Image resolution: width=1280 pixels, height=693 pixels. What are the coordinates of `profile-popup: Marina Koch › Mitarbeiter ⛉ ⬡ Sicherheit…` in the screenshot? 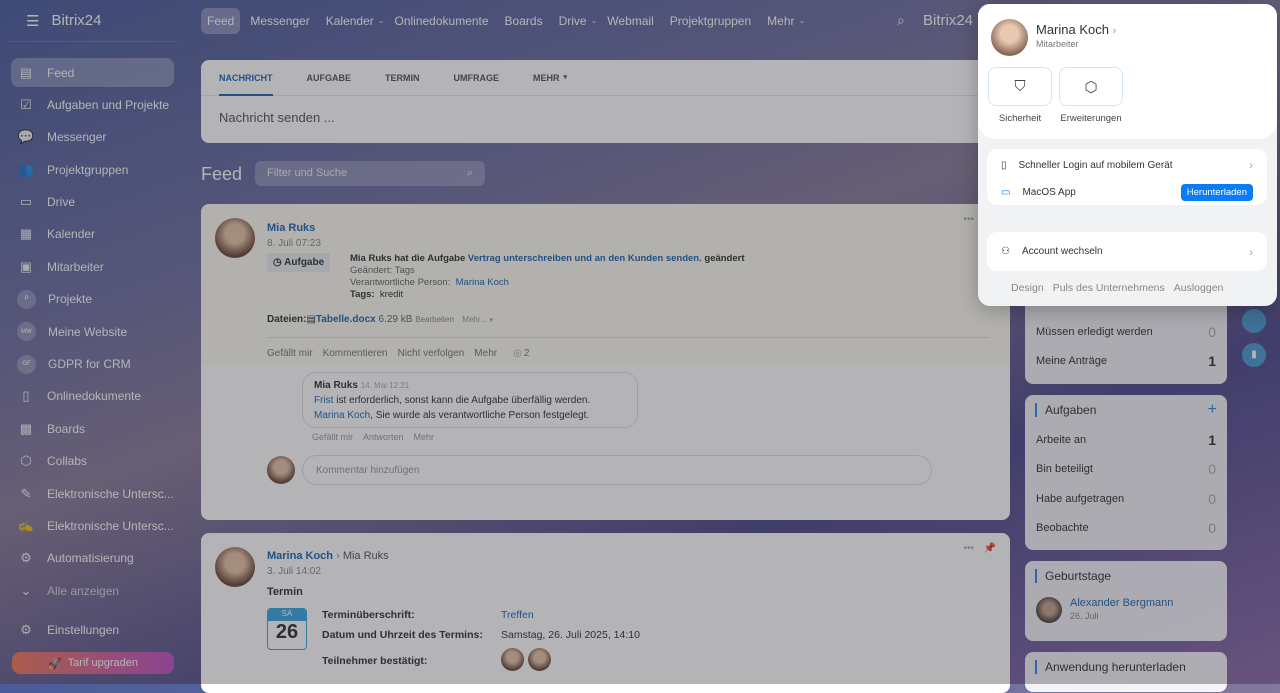 It's located at (1127, 155).